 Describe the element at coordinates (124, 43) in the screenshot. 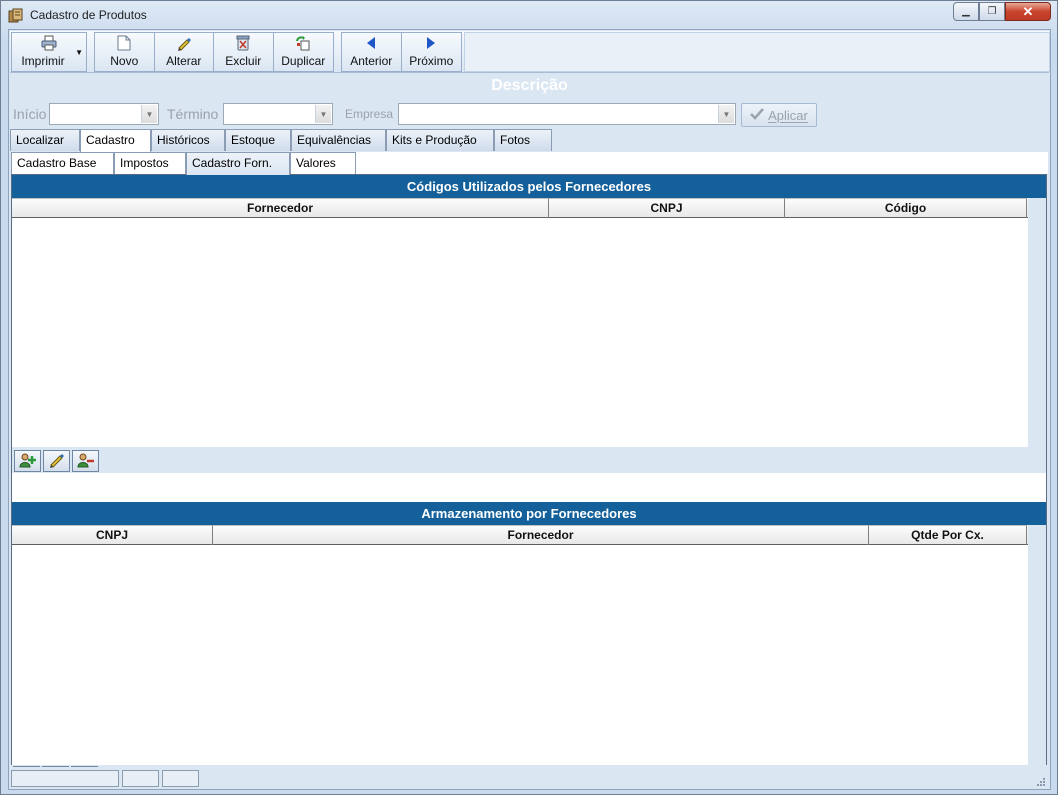

I see `new-document-icon` at that location.